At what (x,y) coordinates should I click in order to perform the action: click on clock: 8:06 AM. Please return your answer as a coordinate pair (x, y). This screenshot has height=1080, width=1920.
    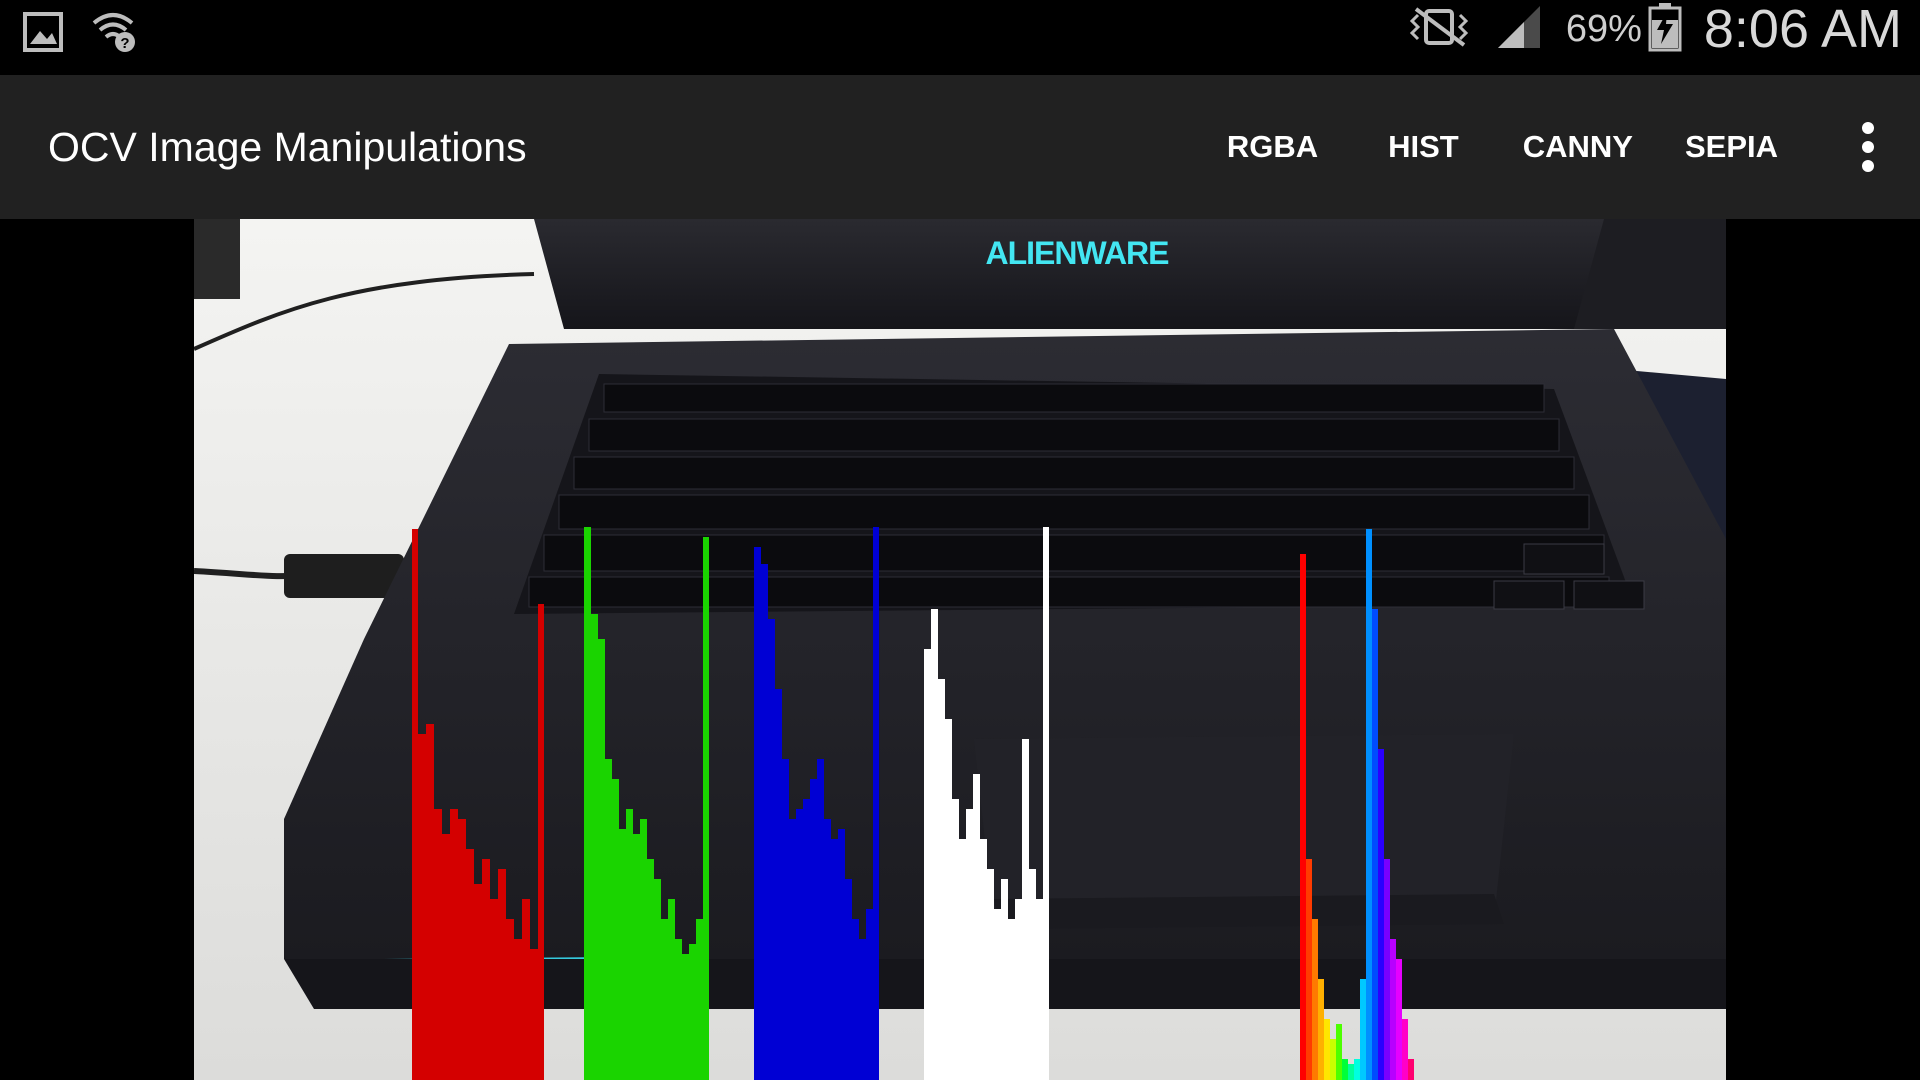
    Looking at the image, I should click on (1802, 29).